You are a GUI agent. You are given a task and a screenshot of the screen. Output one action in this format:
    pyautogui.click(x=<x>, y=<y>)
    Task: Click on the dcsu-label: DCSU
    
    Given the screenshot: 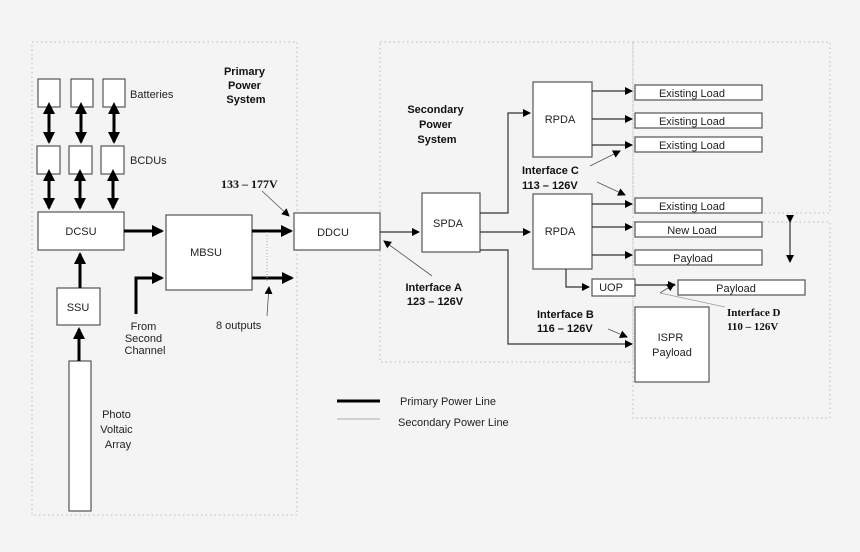 What is the action you would take?
    pyautogui.click(x=80, y=232)
    